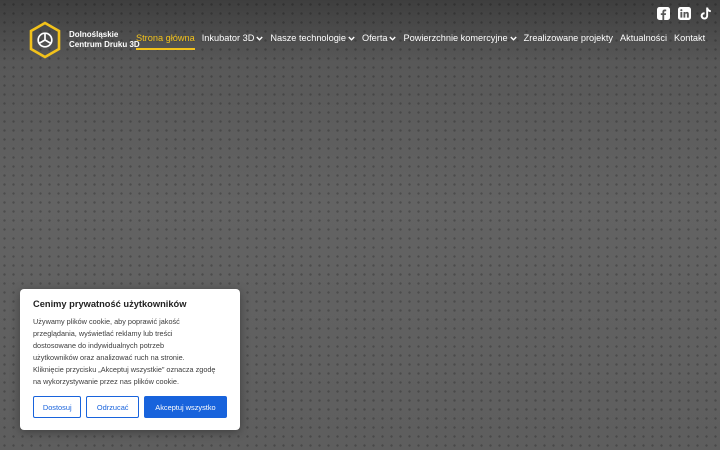  What do you see at coordinates (455, 38) in the screenshot?
I see `nav-label: Powierzchnie komercyjne` at bounding box center [455, 38].